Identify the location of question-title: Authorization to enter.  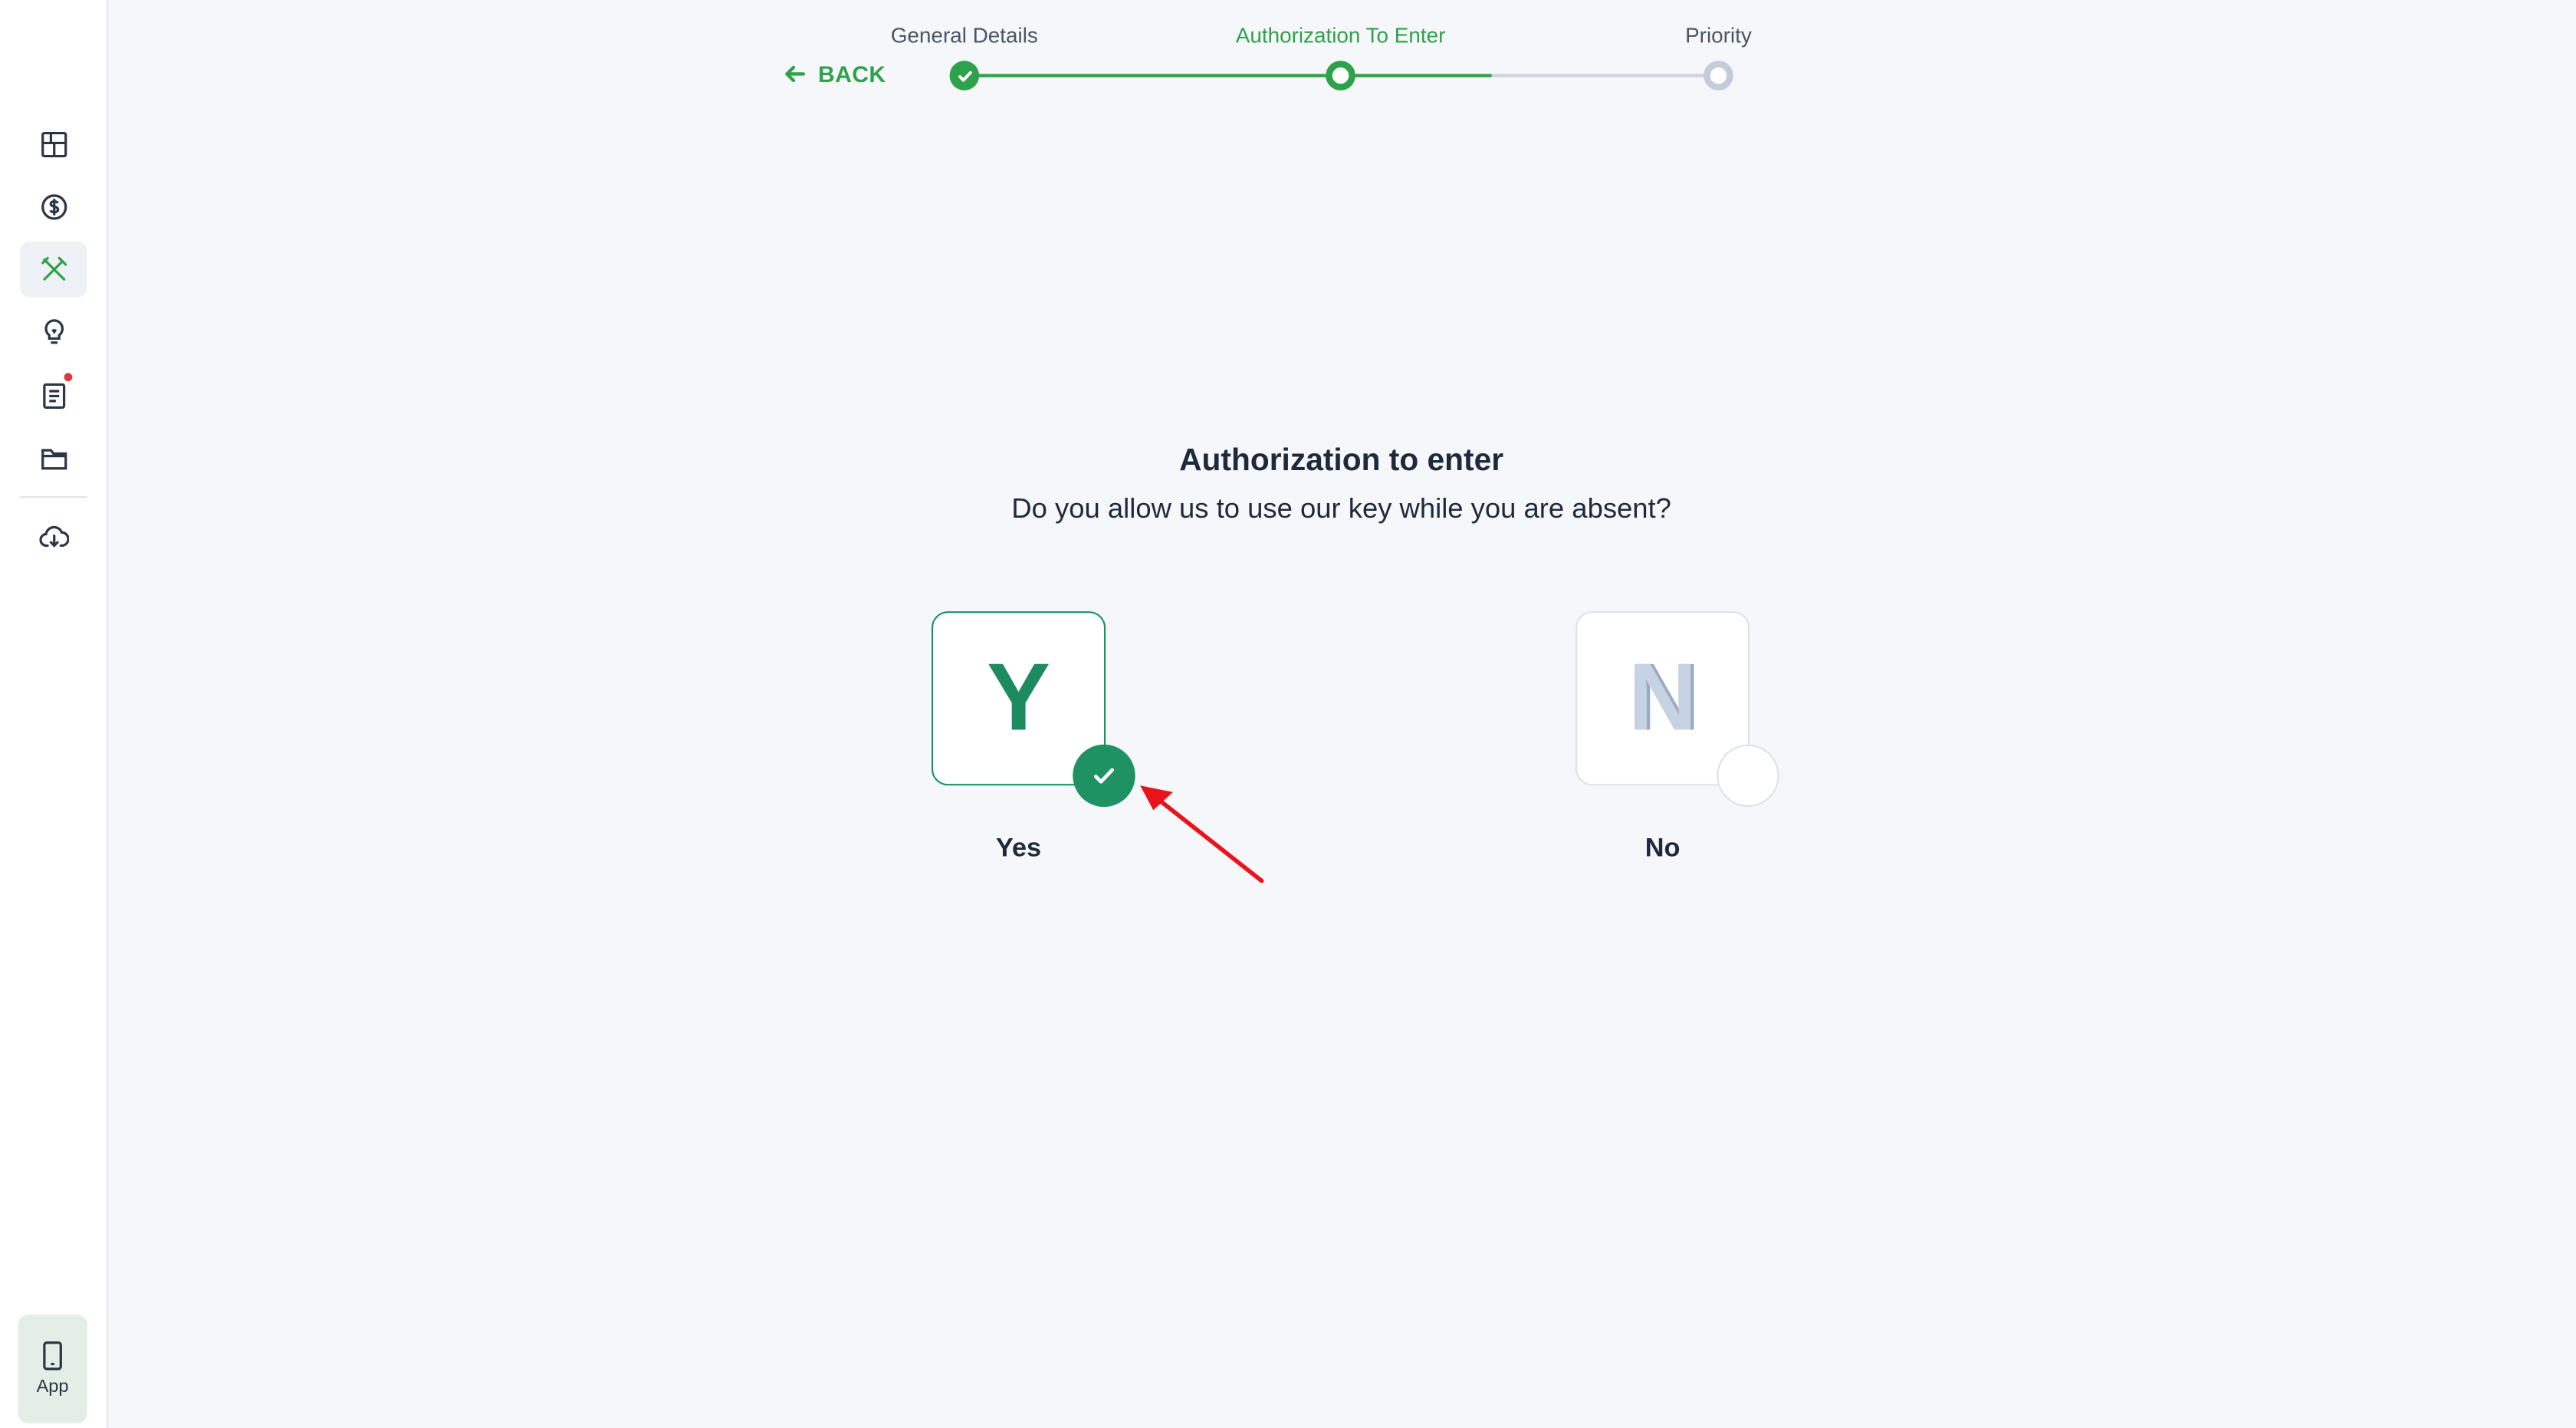
(1342, 461).